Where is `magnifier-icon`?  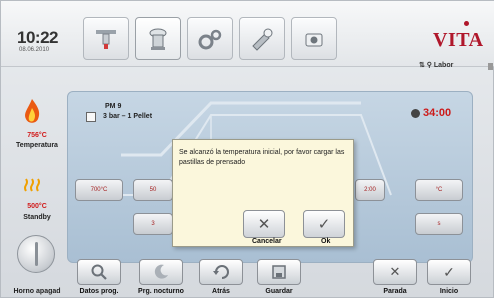
magnifier-icon is located at coordinates (99, 272).